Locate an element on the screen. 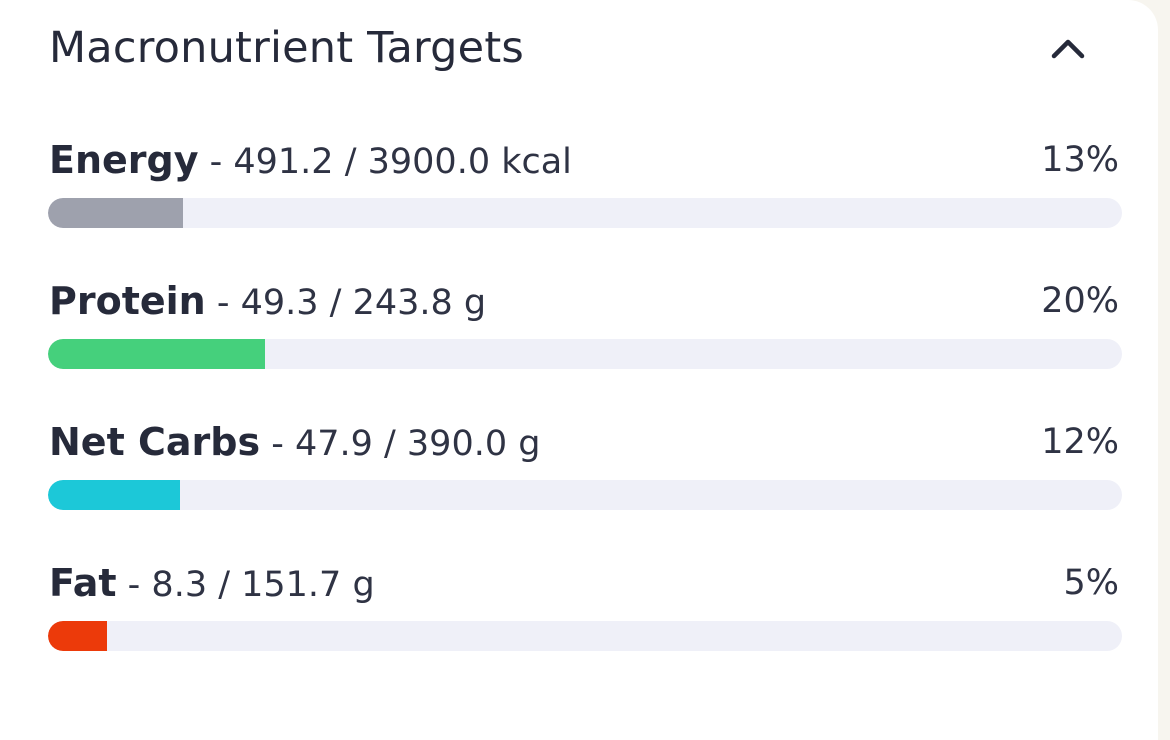 This screenshot has height=740, width=1170. nutrient-values: - 47.9 / 390.0 g is located at coordinates (400, 444).